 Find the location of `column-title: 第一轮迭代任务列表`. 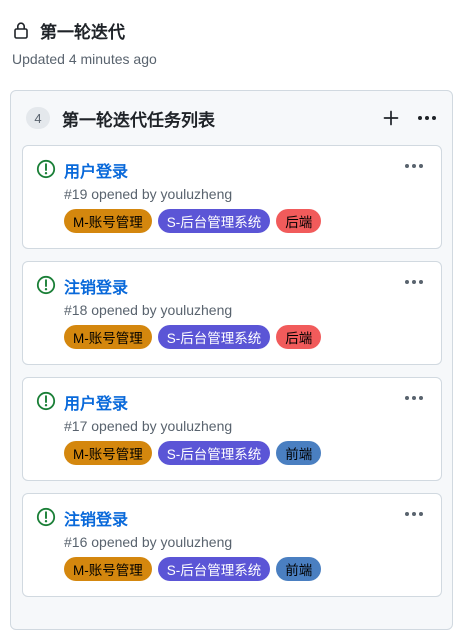

column-title: 第一轮迭代任务列表 is located at coordinates (138, 120).